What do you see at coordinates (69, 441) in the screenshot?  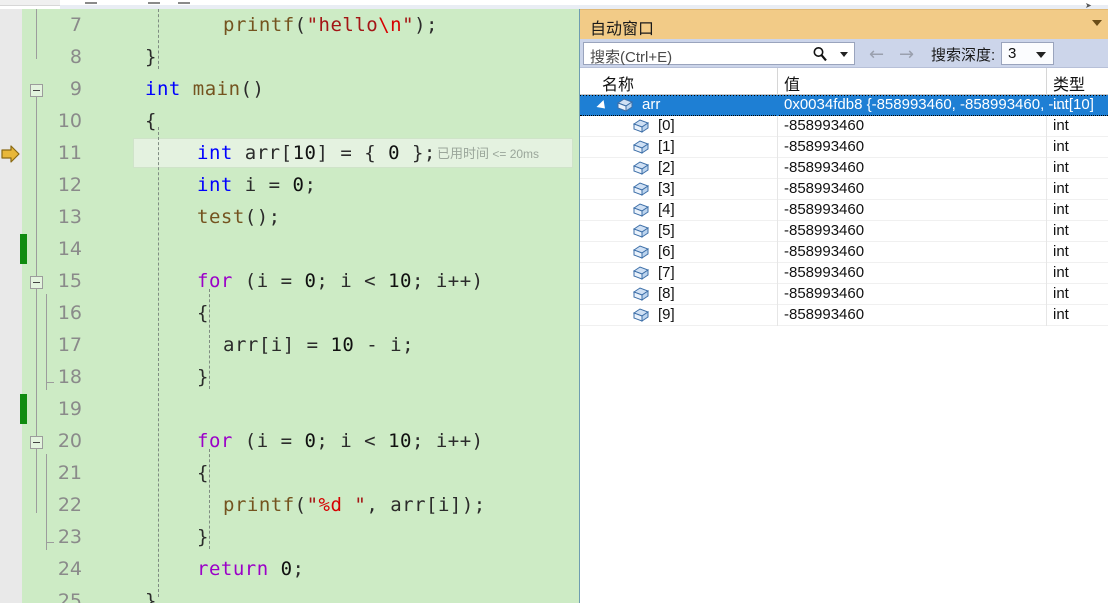 I see `line-number: 20` at bounding box center [69, 441].